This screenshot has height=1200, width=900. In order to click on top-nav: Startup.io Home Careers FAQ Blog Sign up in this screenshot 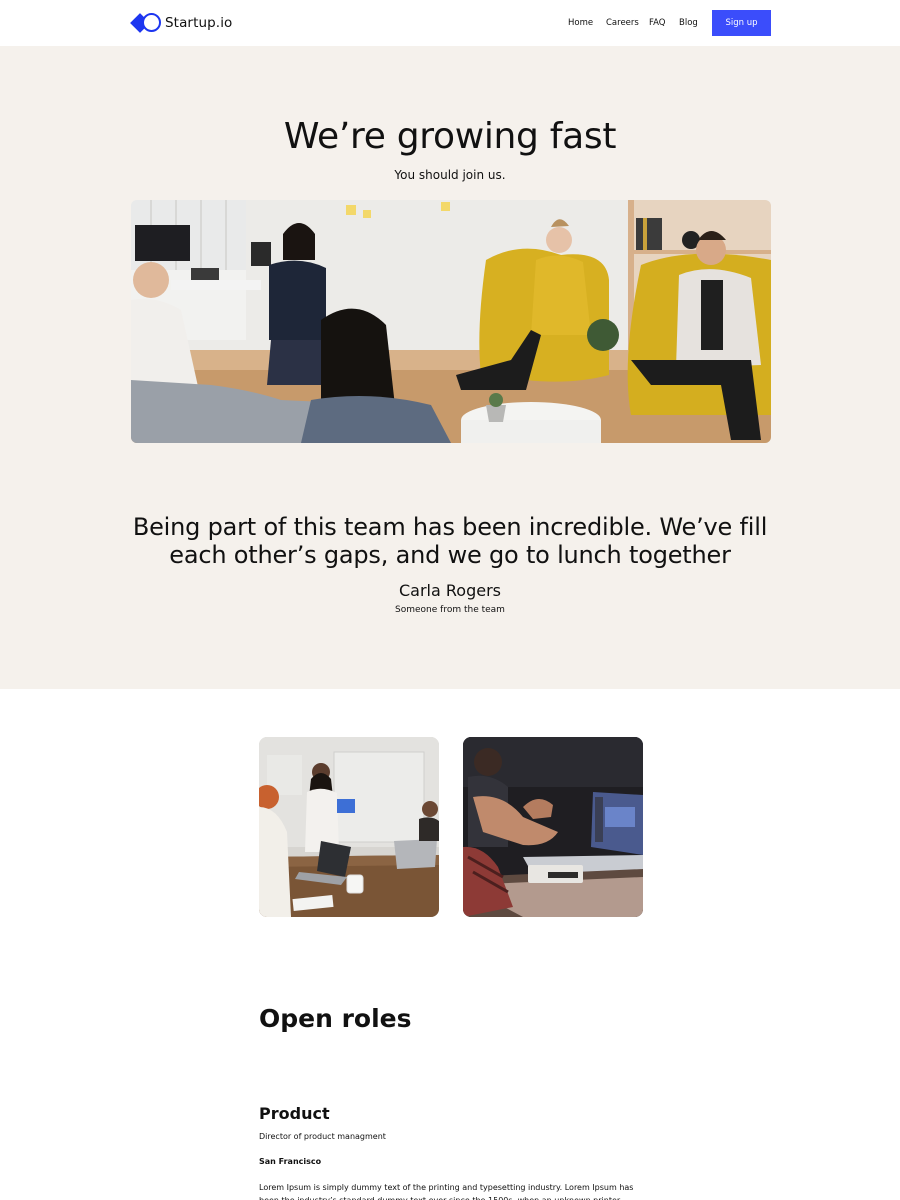, I will do `click(450, 23)`.